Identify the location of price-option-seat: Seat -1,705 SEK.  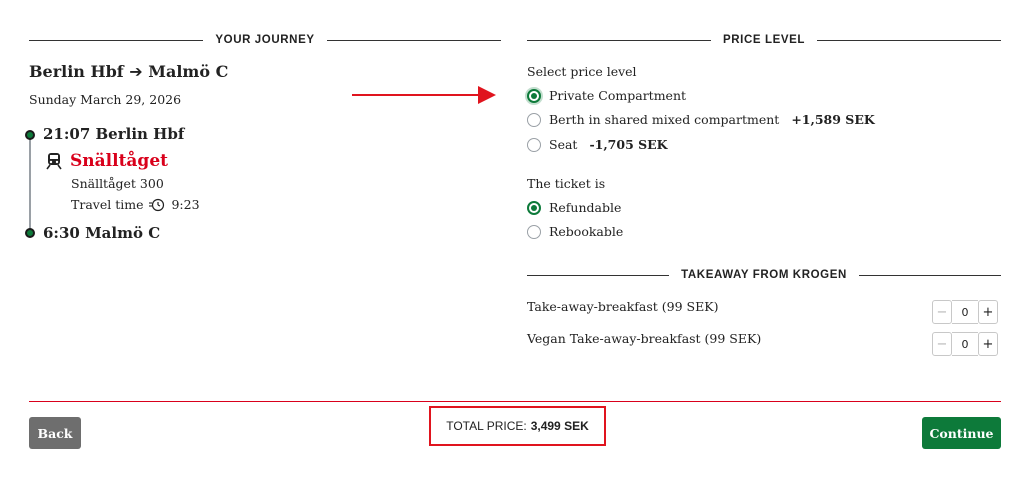
(597, 144).